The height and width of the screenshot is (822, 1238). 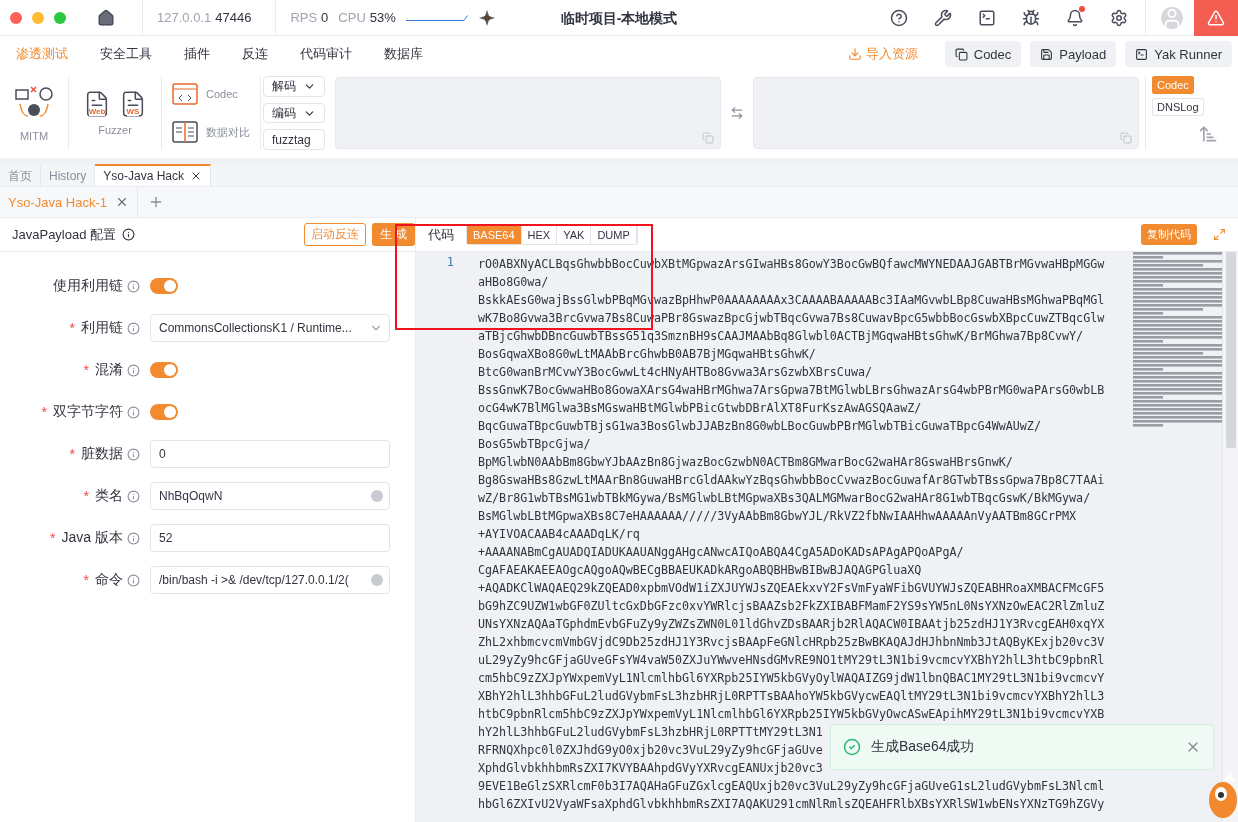 I want to click on code-line: UNsYXNzAQAaTGphdmEvbGFuZy9yZWZsZWN0L01ldGhvZDsBAARjb2RlAQACW0IBAAtjb25zdHJ1Y3RvcgEAH0xqYX, so click(x=791, y=624).